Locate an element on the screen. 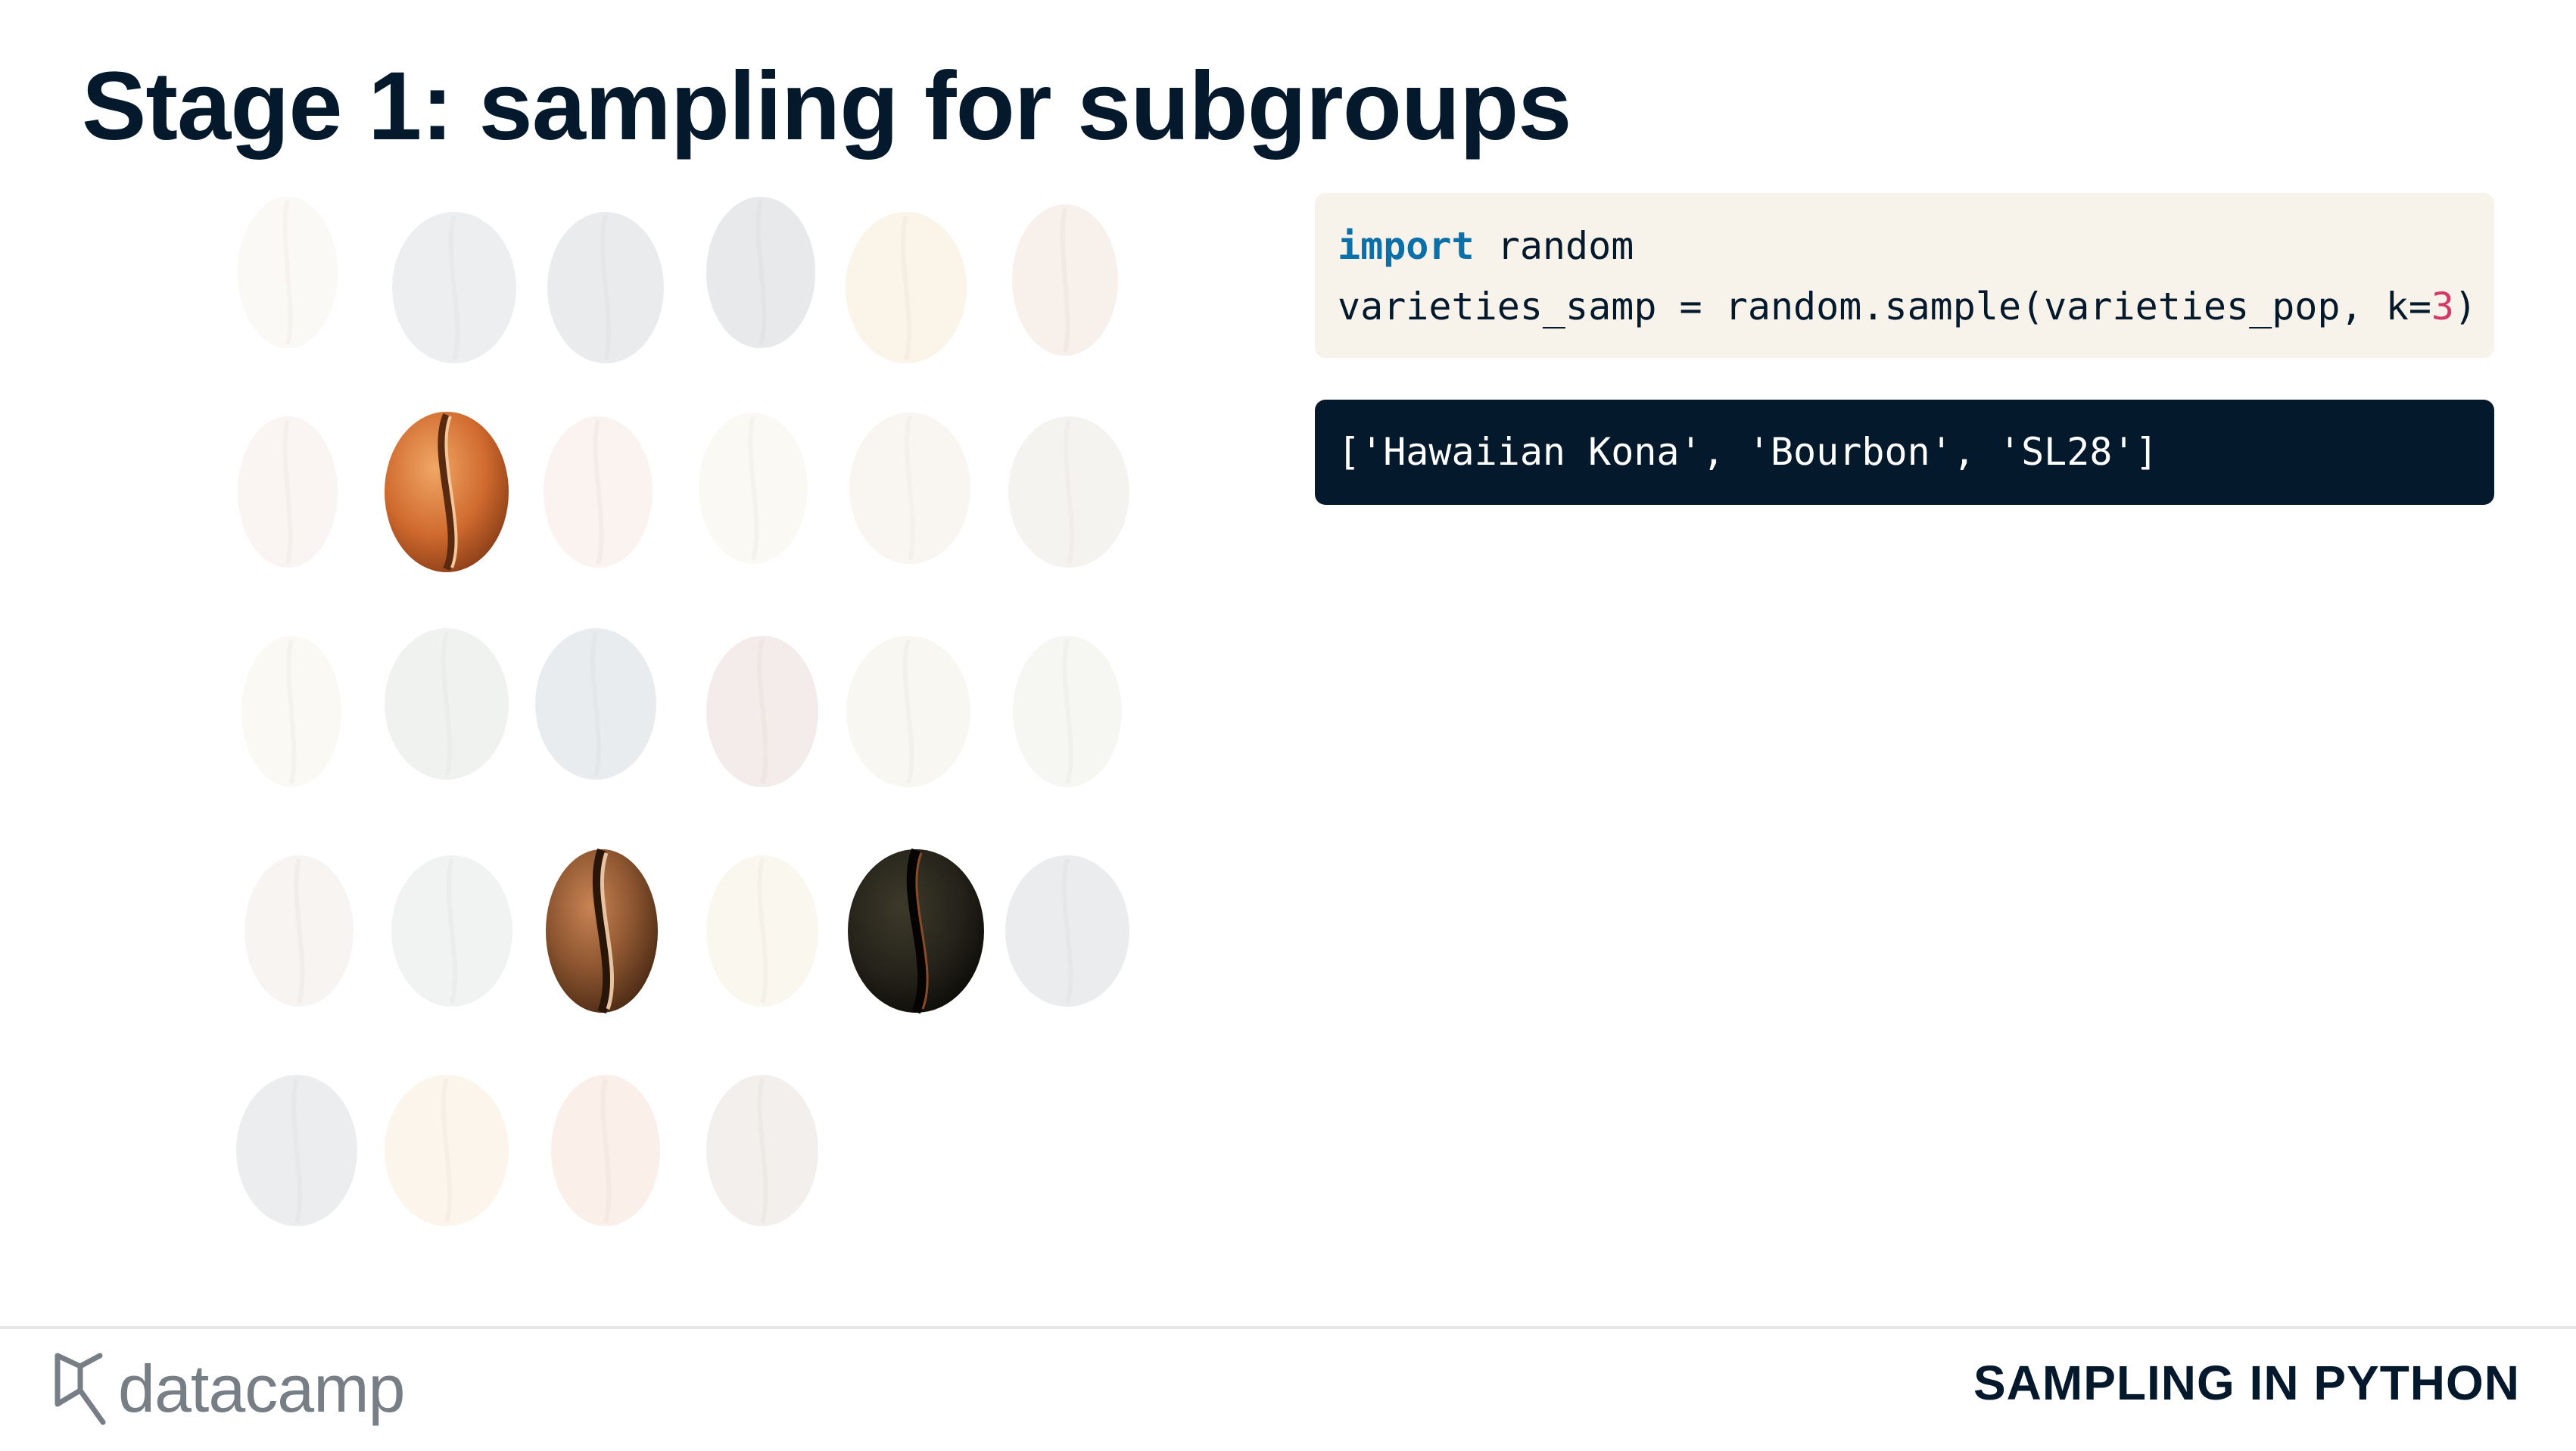 Image resolution: width=2576 pixels, height=1451 pixels. code-number-literal: 3 is located at coordinates (2443, 306).